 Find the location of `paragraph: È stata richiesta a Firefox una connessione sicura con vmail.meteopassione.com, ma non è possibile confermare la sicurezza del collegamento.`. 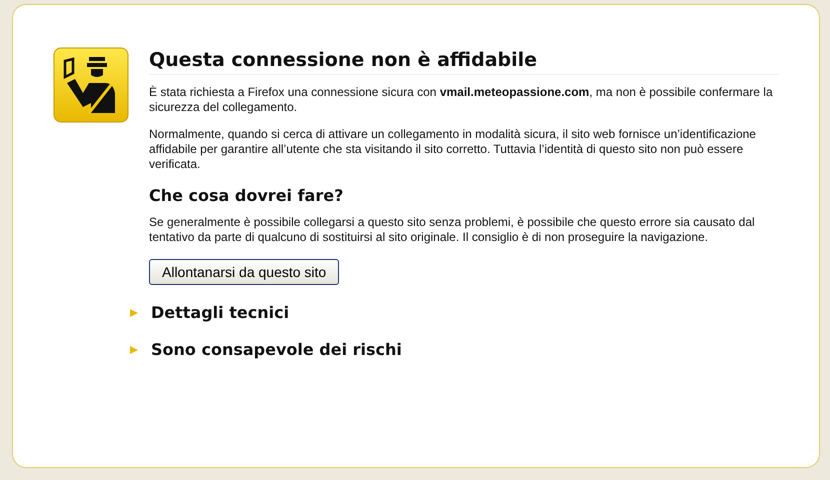

paragraph: È stata richiesta a Firefox una connessione sicura con vmail.meteopassione.com, ma non è possibile confermare la sicurezza del collegamento. is located at coordinates (461, 100).